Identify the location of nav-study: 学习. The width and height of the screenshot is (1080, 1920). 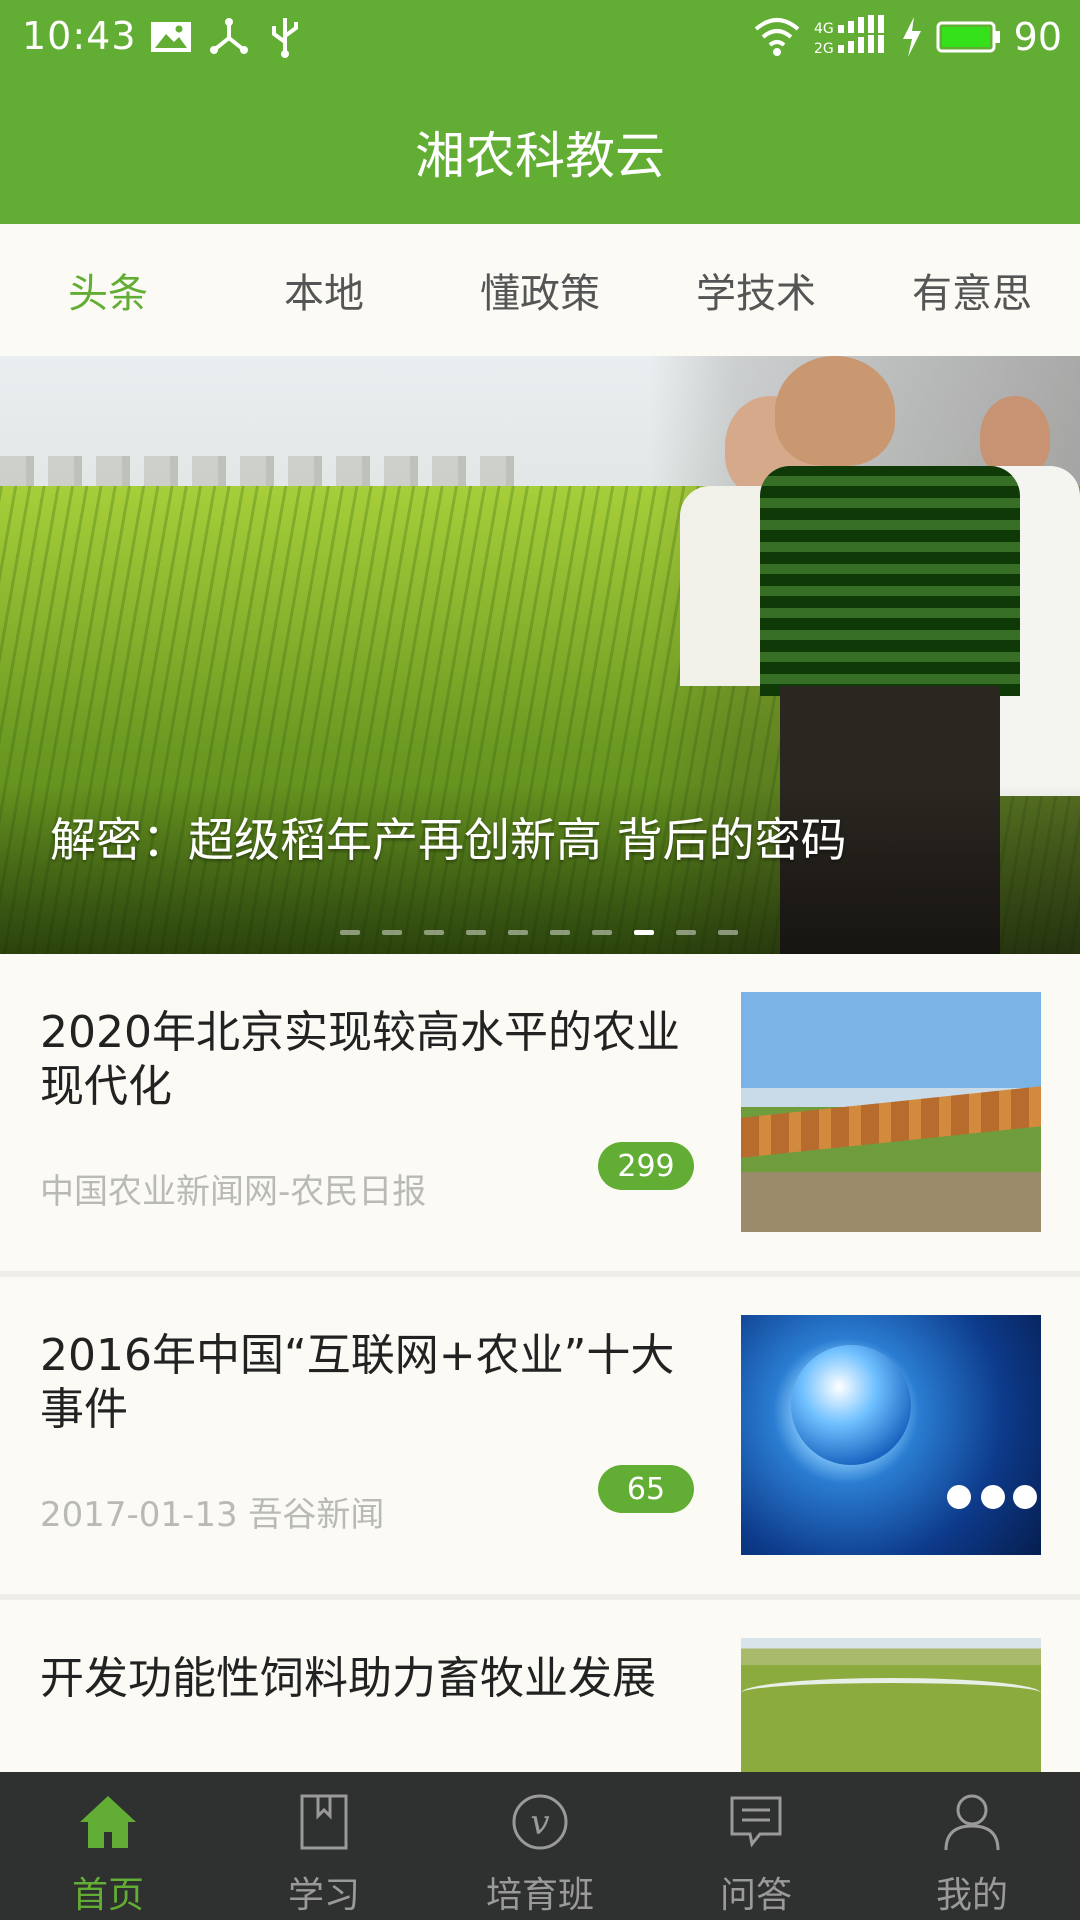
(324, 1846).